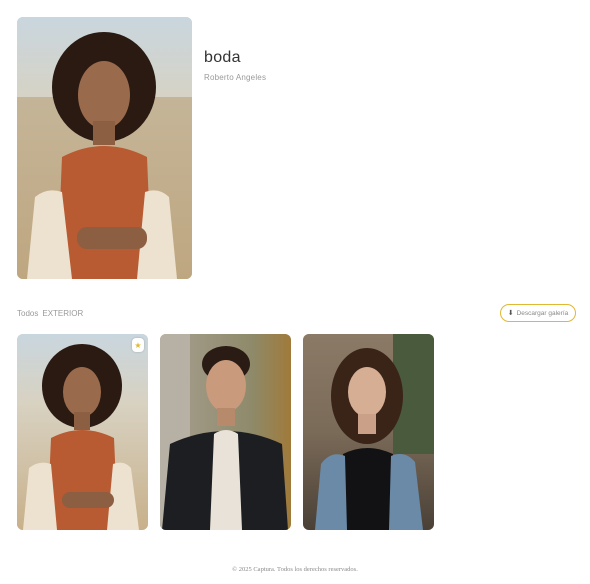  I want to click on cover-photo, so click(104, 148).